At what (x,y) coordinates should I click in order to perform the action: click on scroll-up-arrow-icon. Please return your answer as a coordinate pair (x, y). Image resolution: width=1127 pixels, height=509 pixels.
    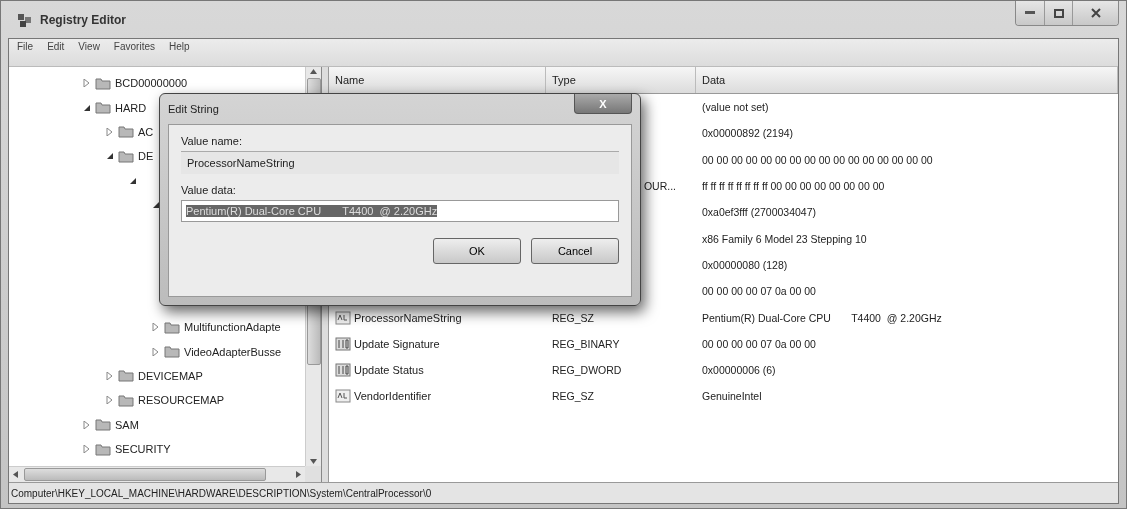
    Looking at the image, I should click on (313, 71).